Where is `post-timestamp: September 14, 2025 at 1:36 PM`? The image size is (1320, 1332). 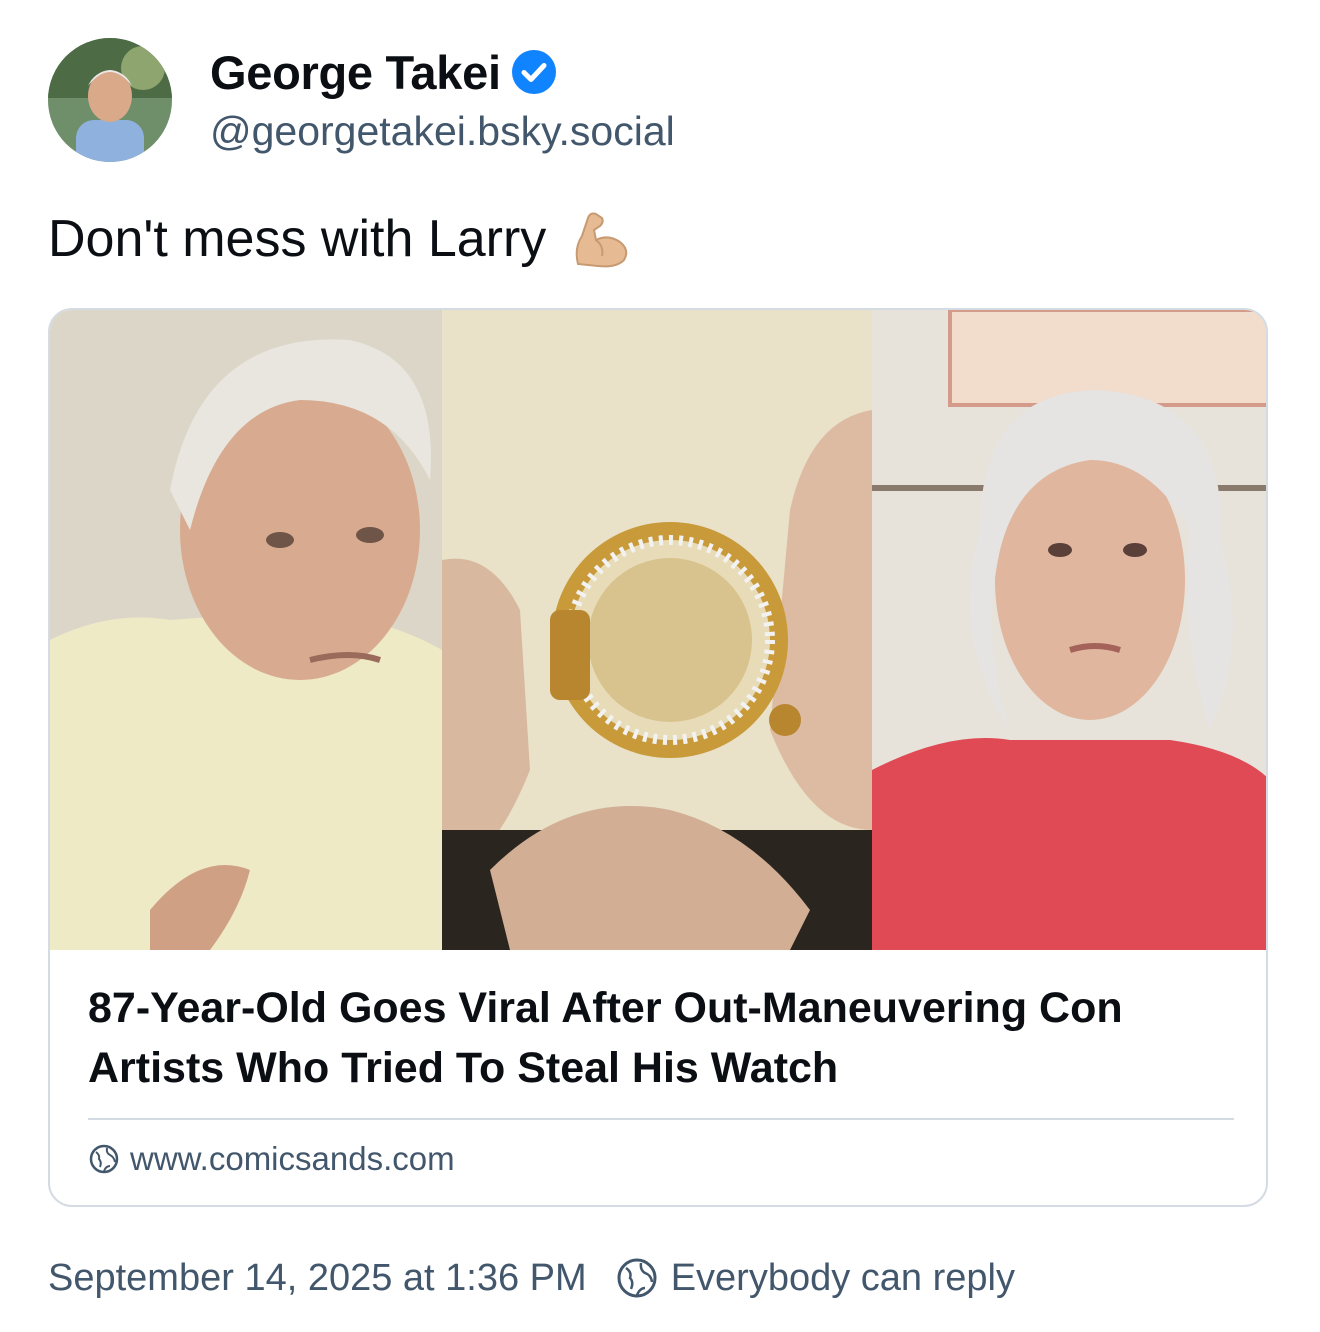
post-timestamp: September 14, 2025 at 1:36 PM is located at coordinates (317, 1278).